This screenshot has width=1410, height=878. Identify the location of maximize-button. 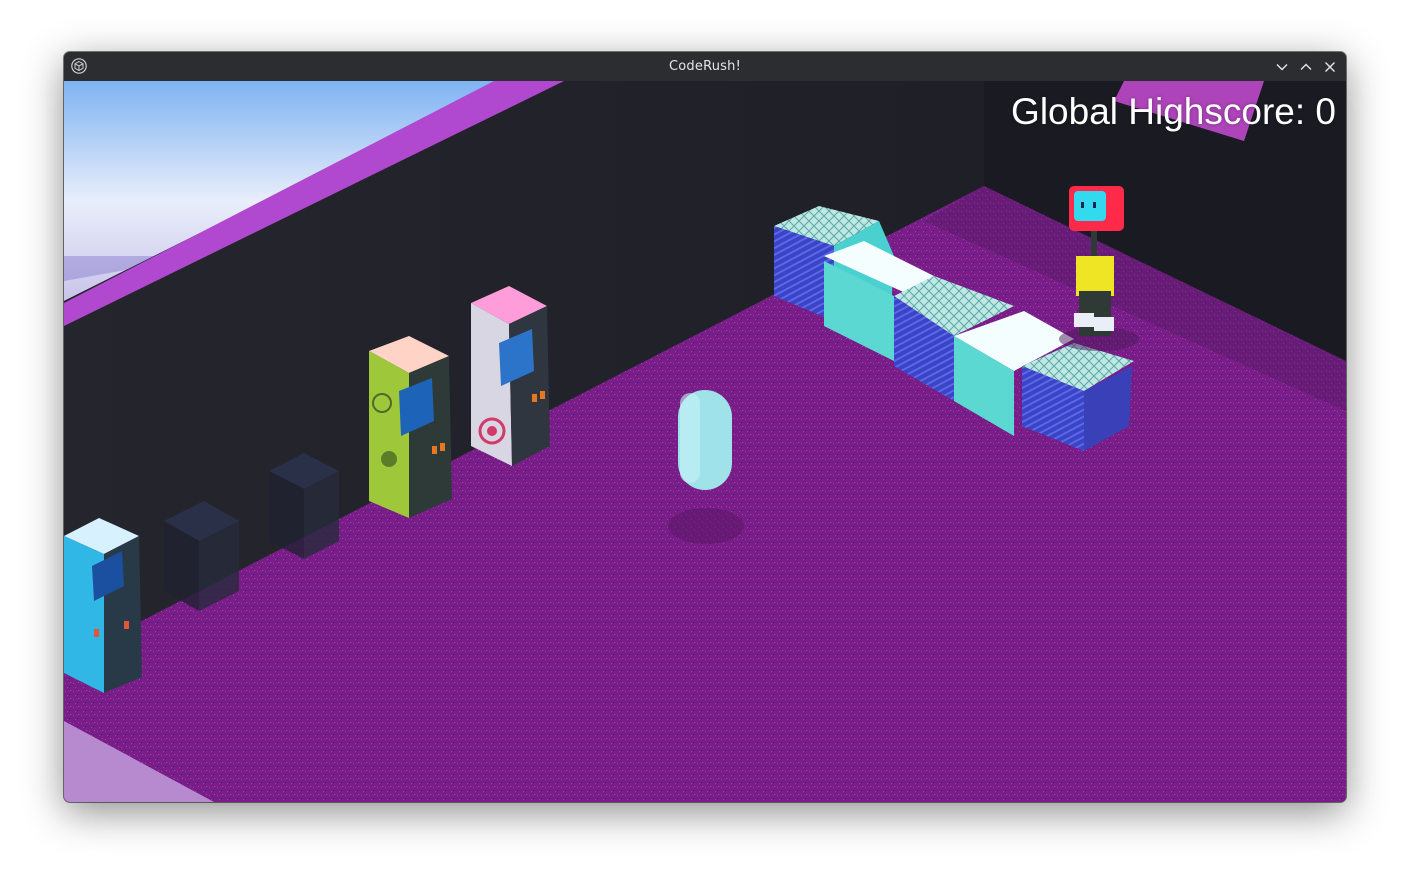
(1306, 67).